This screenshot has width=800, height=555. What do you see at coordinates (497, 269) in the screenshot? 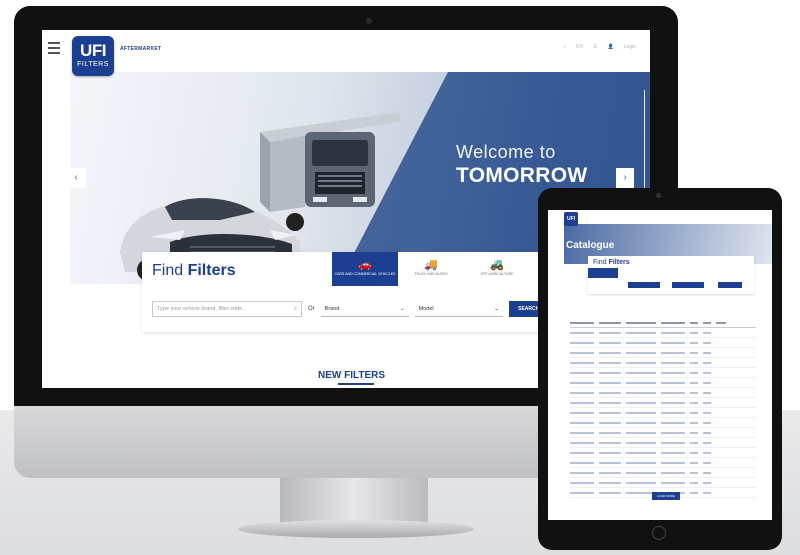
I see `tab-agriculture: 🚜 OFF-AGRICULTURE` at bounding box center [497, 269].